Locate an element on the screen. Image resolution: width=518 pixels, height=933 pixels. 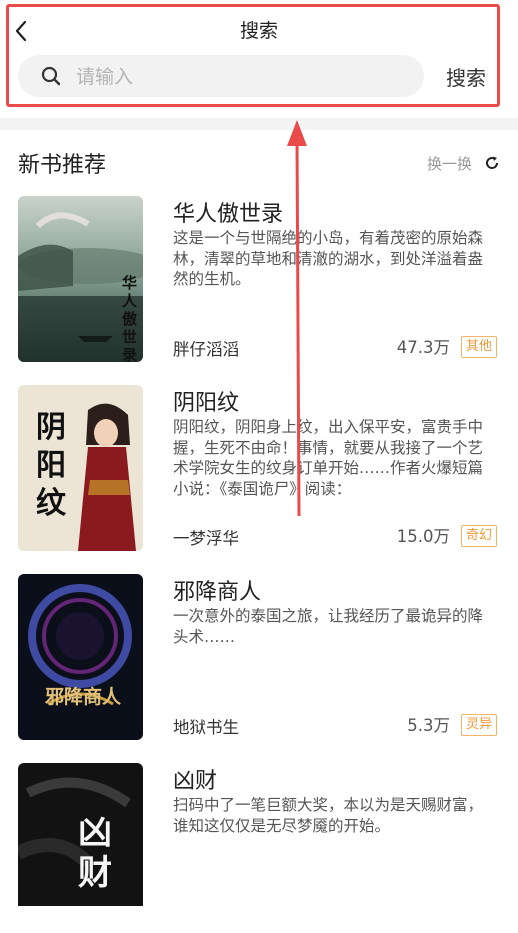
book-author: 胖仔滔滔 is located at coordinates (206, 349).